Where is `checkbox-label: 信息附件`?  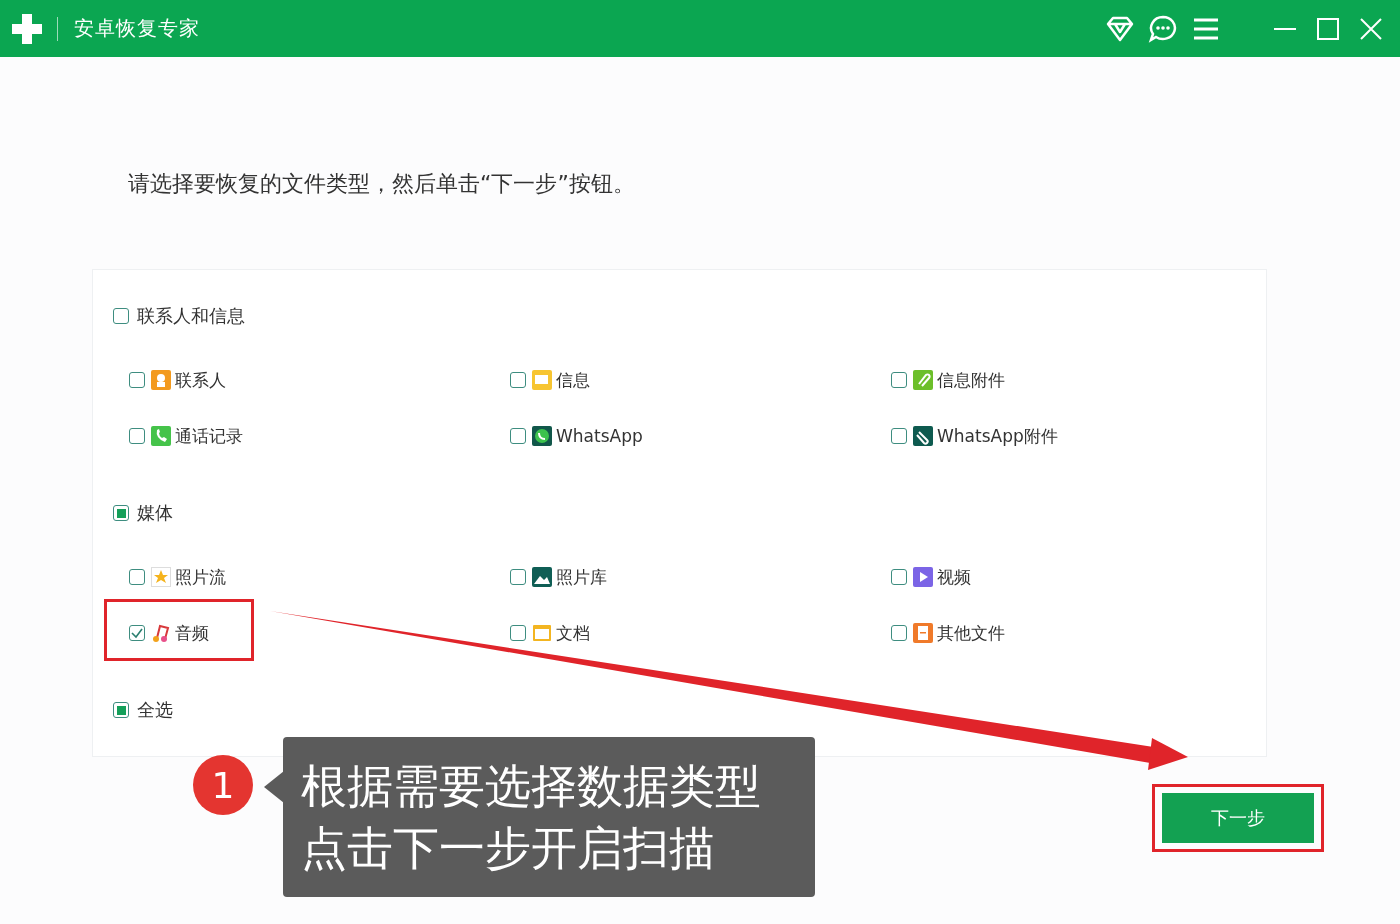
checkbox-label: 信息附件 is located at coordinates (971, 380).